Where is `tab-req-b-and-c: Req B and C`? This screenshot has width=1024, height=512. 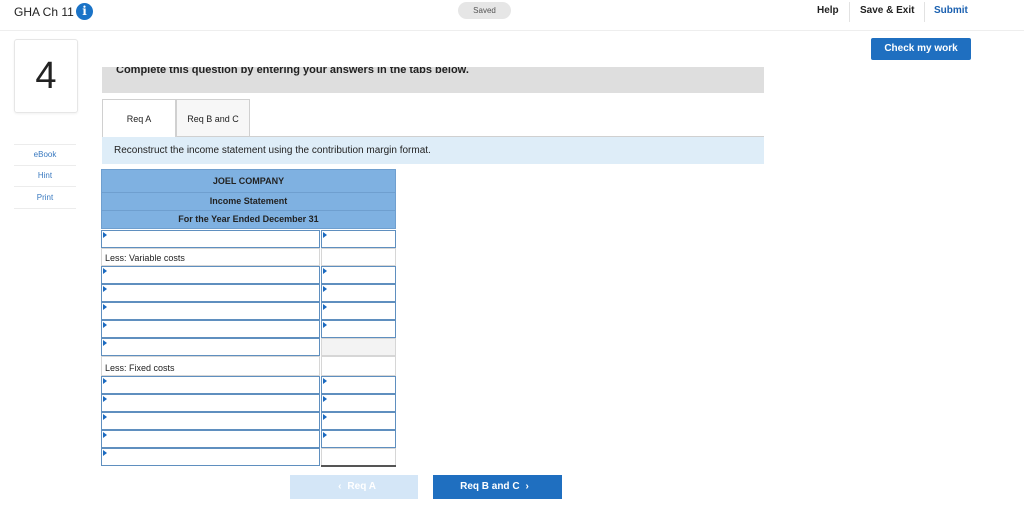 tab-req-b-and-c: Req B and C is located at coordinates (213, 118).